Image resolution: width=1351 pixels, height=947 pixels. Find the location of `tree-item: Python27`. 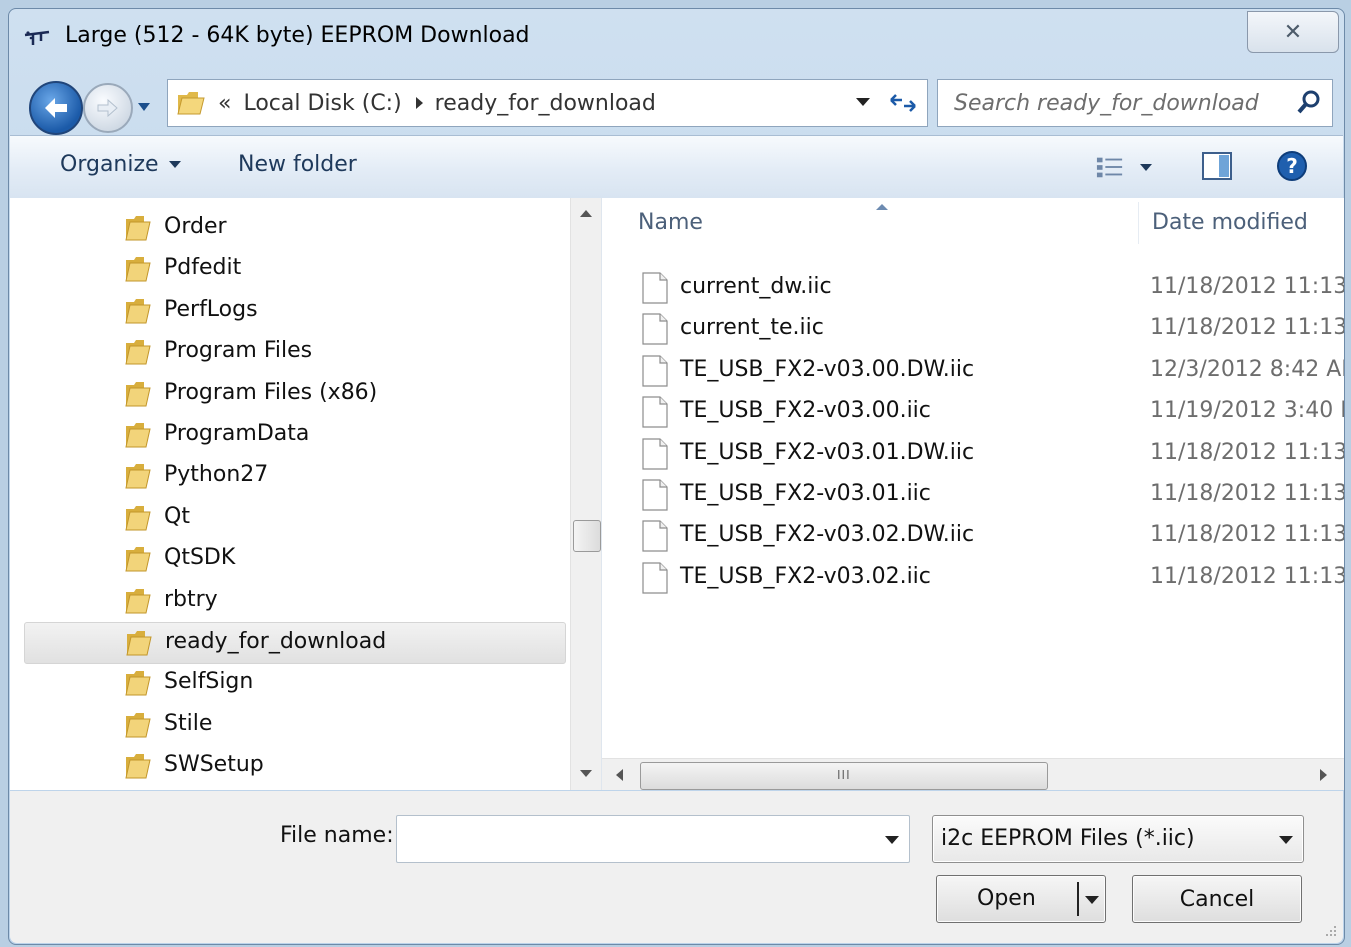

tree-item: Python27 is located at coordinates (294, 476).